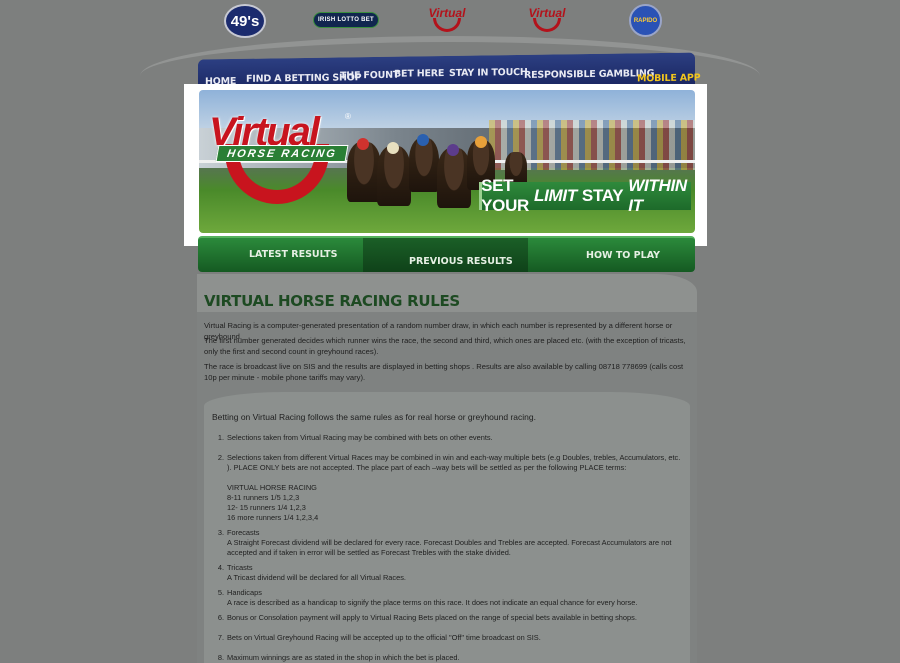  I want to click on rule-number: 5., so click(220, 592).